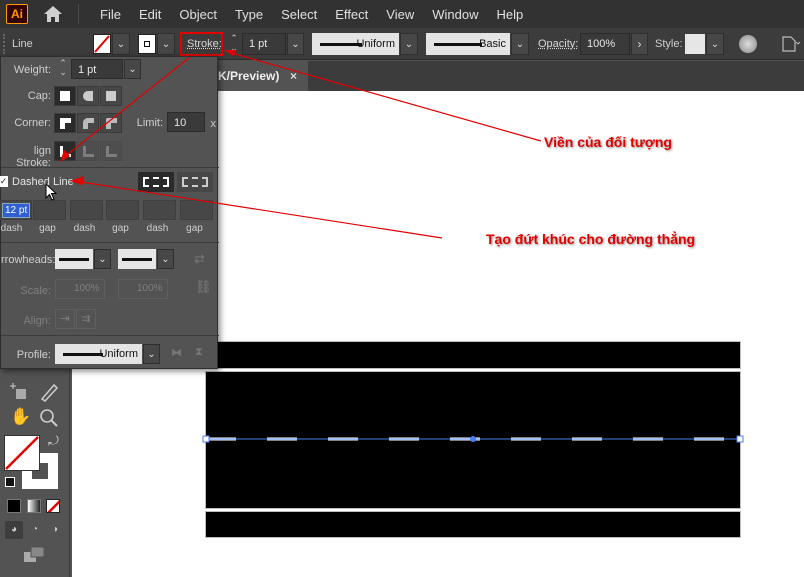 The width and height of the screenshot is (804, 577). I want to click on arrowhead-to-align, so click(65, 156).